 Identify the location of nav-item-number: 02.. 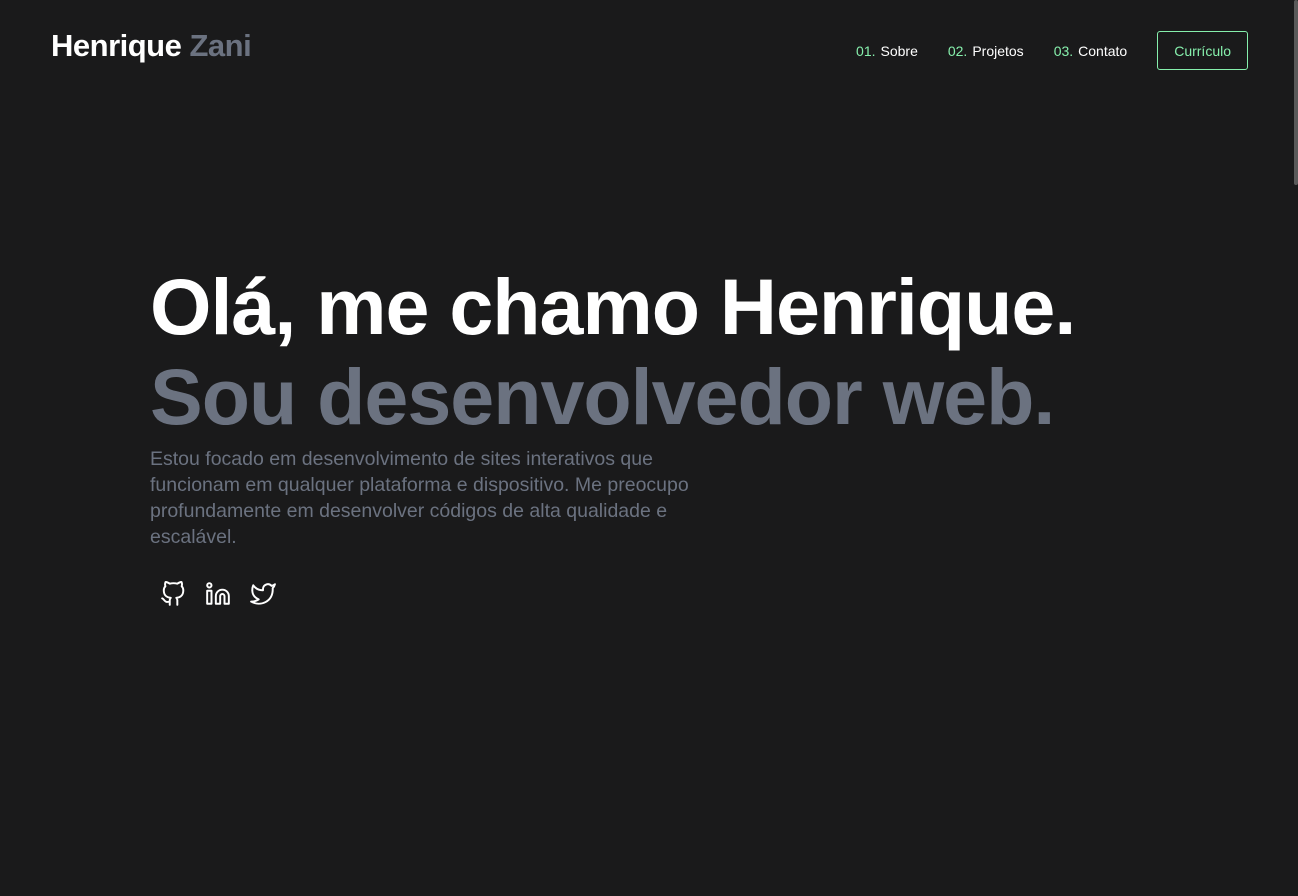
(957, 50).